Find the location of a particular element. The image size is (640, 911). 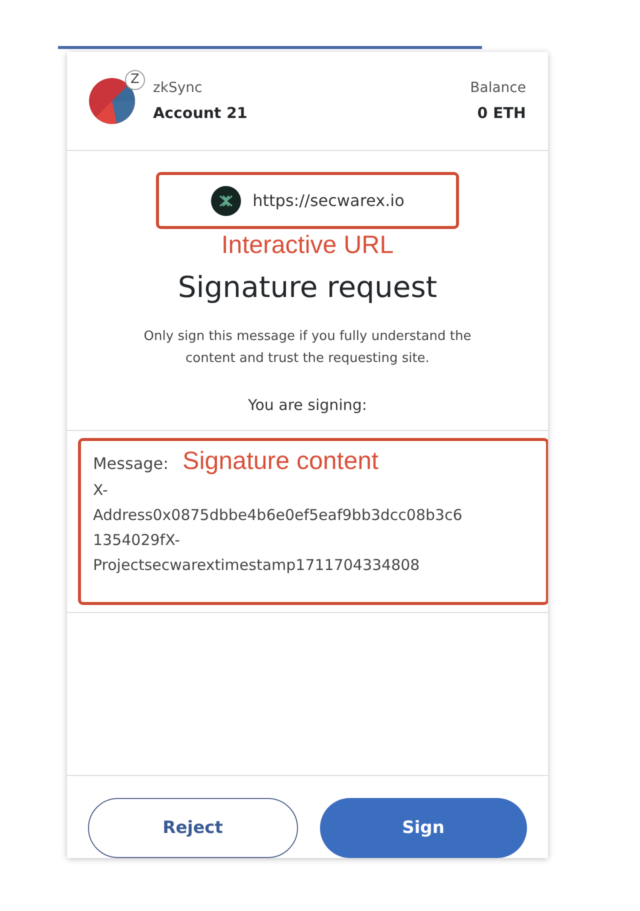

site-logo-icon is located at coordinates (225, 201).